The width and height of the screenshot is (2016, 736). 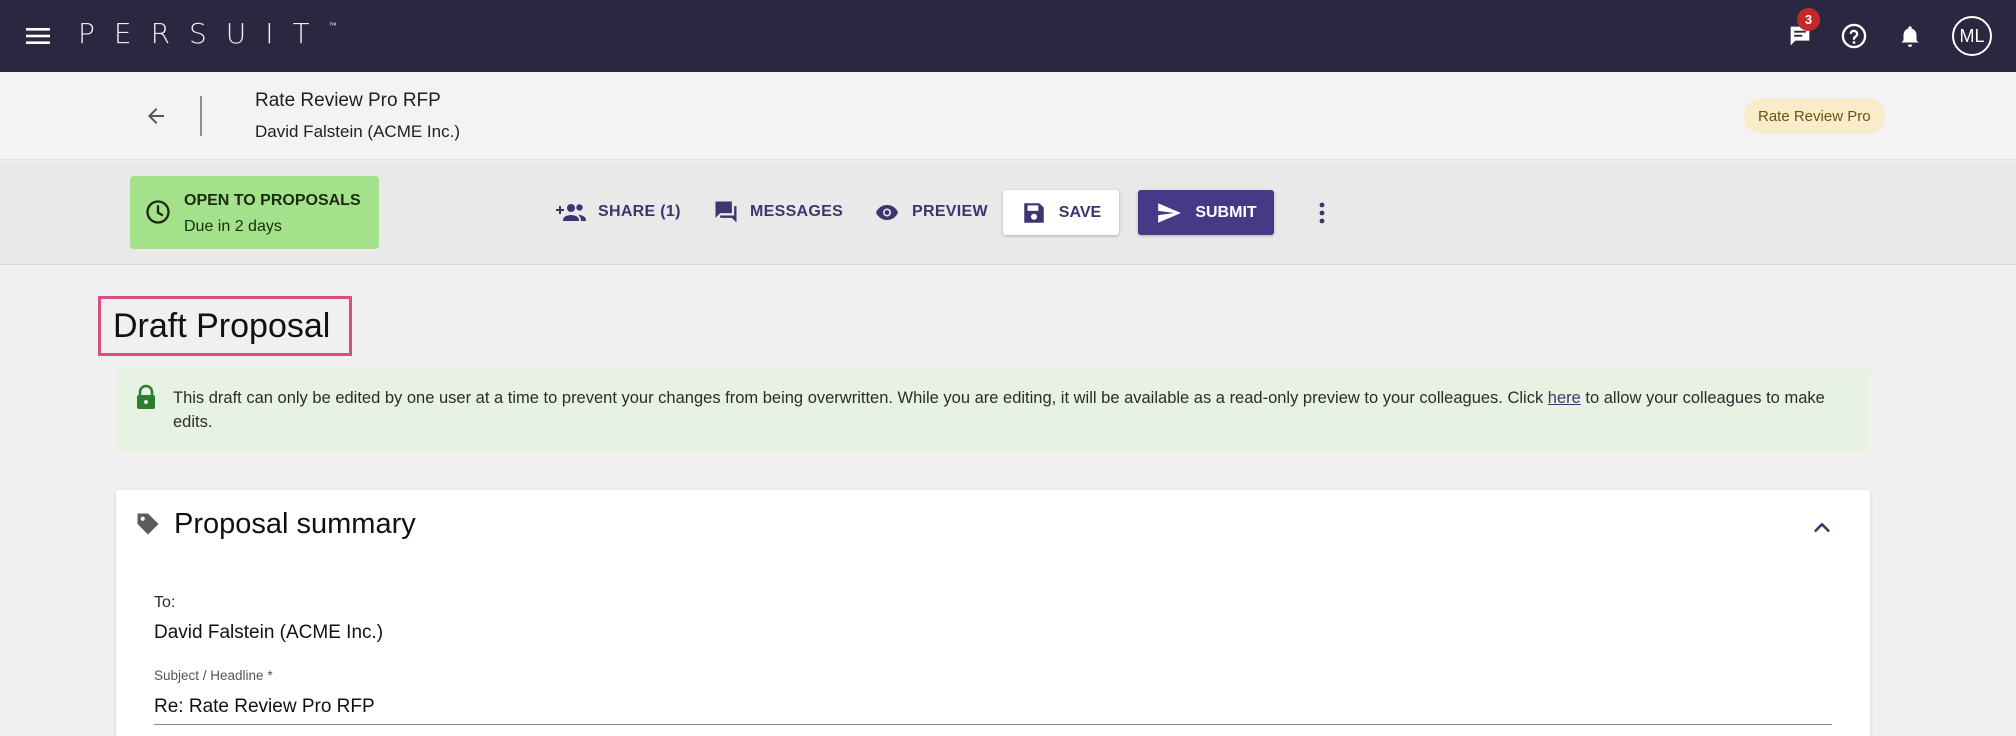 I want to click on submit-button: SUBMIT, so click(x=1206, y=212).